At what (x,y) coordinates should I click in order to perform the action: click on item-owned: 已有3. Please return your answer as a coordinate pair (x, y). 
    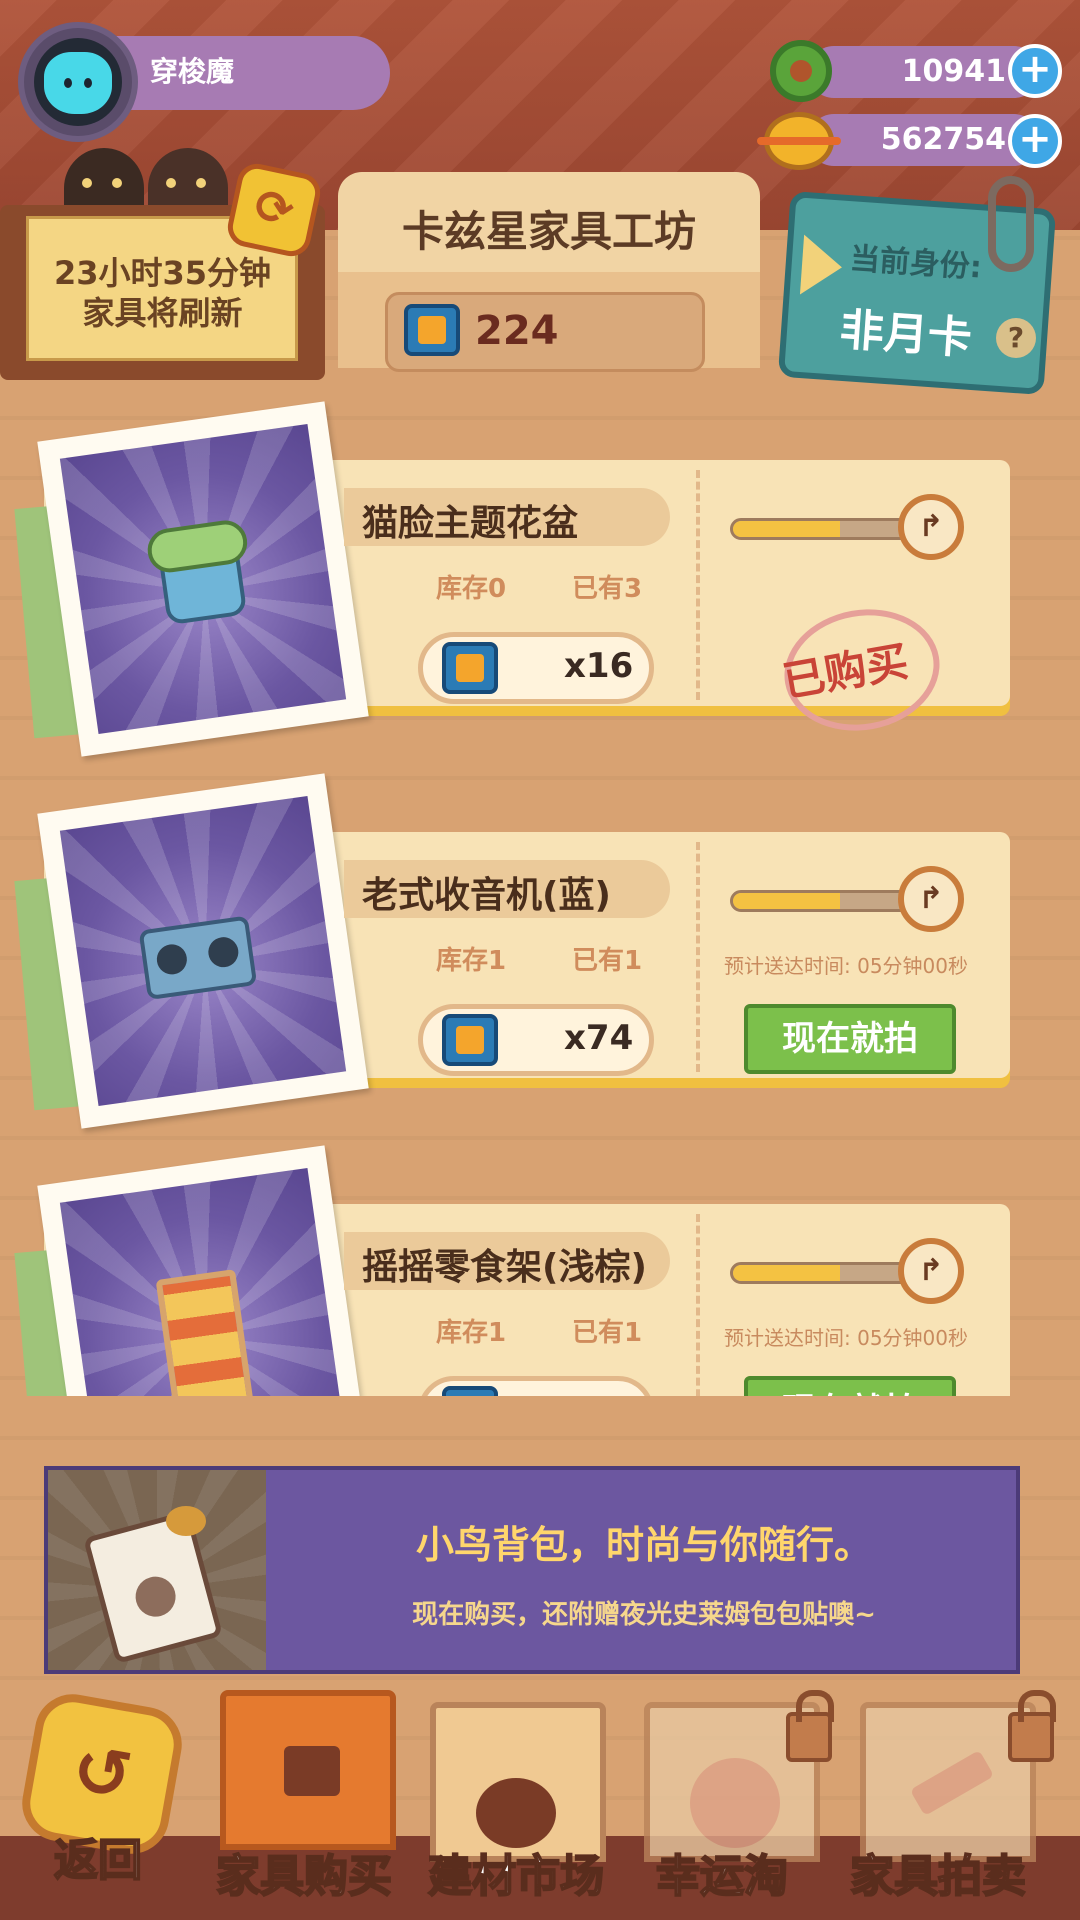
    Looking at the image, I should click on (607, 589).